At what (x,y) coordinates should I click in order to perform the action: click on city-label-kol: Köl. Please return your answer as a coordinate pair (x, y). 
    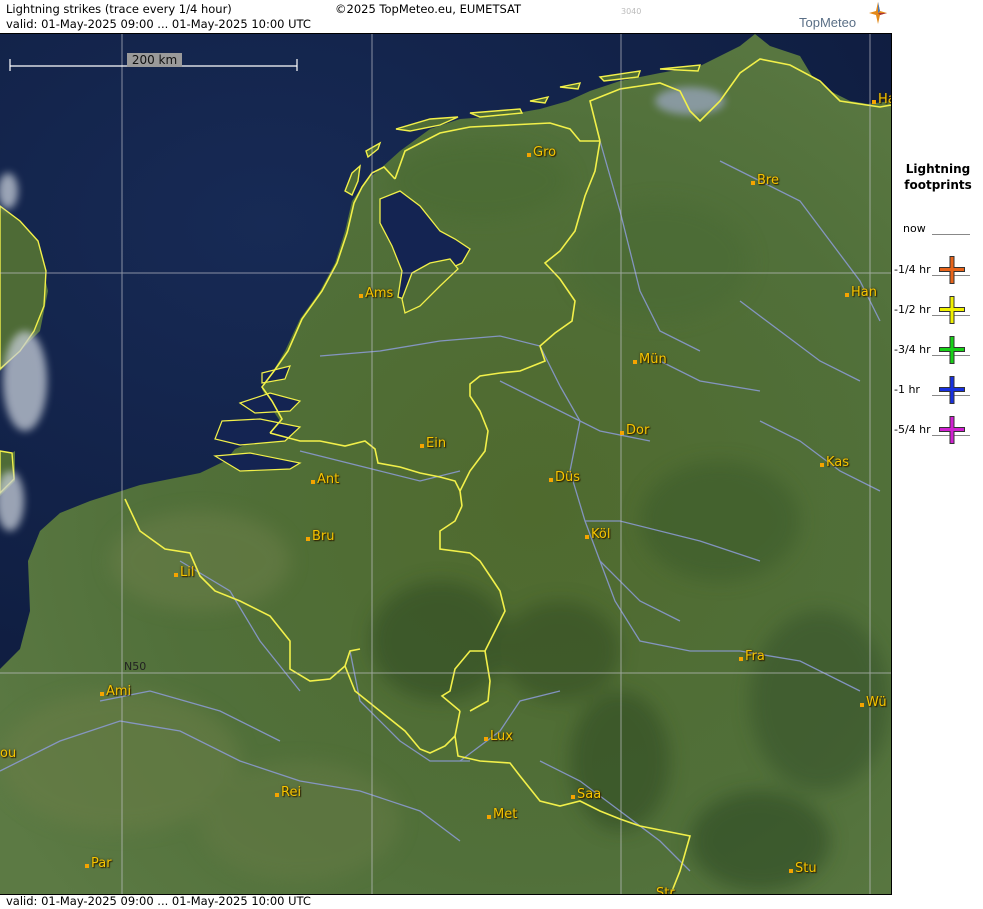
    Looking at the image, I should click on (597, 534).